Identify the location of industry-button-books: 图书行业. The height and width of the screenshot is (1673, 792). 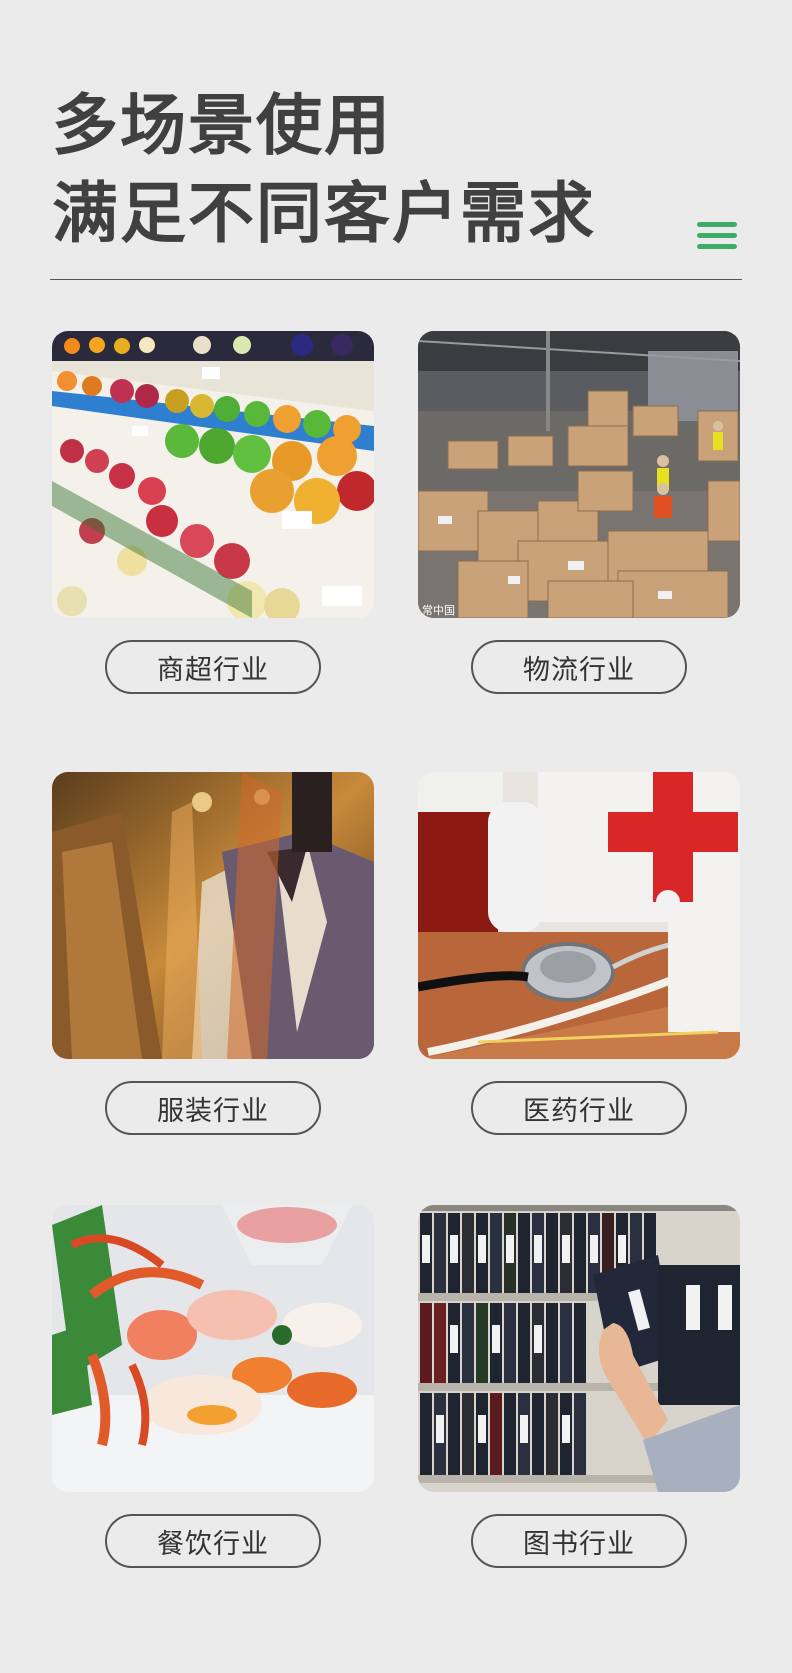
(579, 1541).